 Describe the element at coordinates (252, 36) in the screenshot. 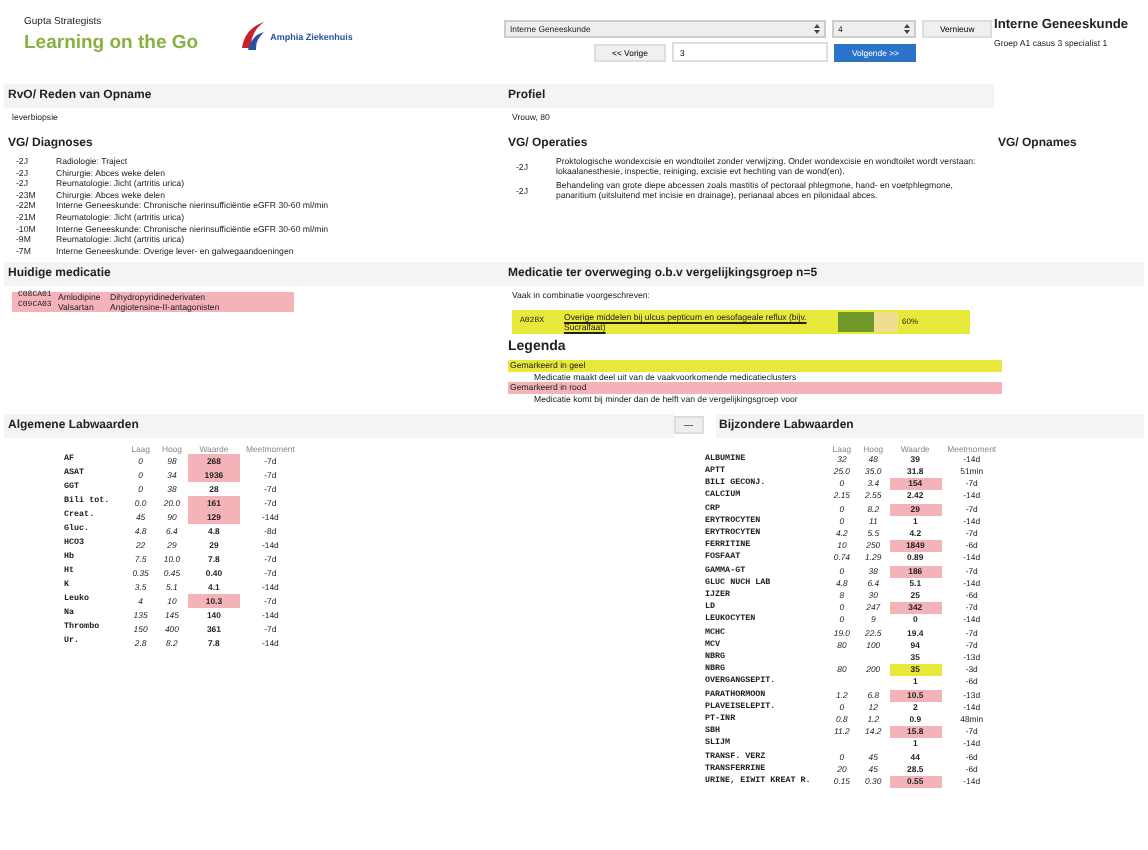

I see `bird-logo-icon` at that location.